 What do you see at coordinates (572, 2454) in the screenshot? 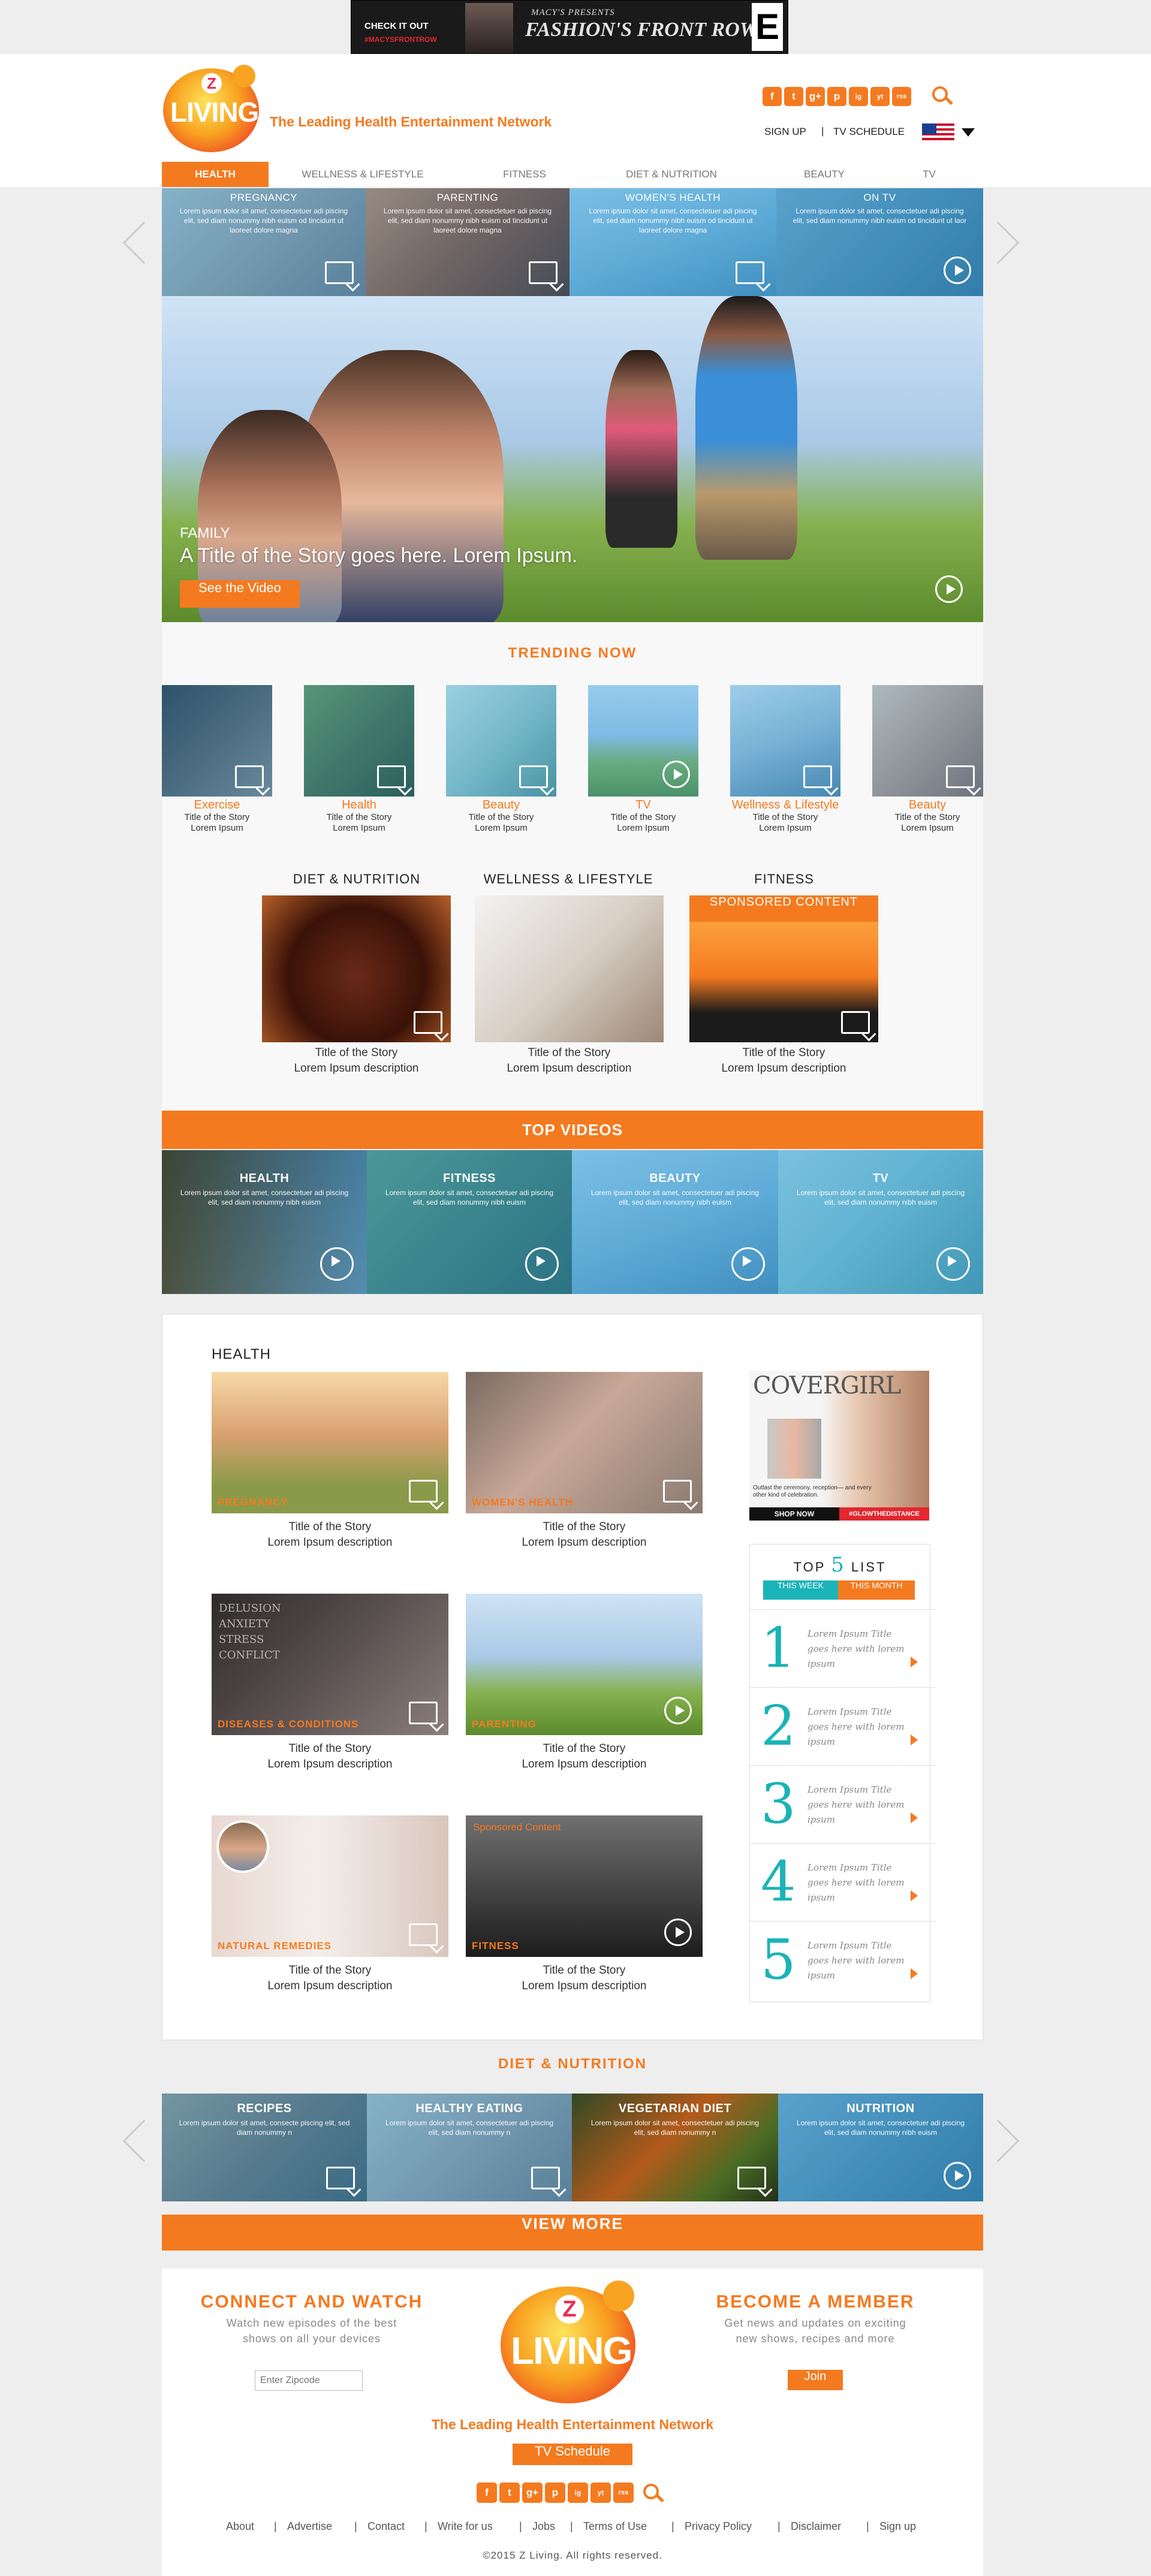
I see `footer-tv-schedule-button: TV Schedule` at bounding box center [572, 2454].